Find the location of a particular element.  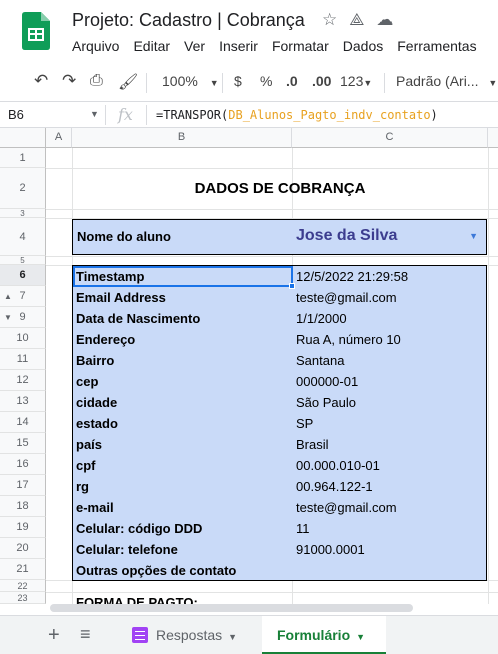

menu-ferramentas: Ferramentas is located at coordinates (436, 46).